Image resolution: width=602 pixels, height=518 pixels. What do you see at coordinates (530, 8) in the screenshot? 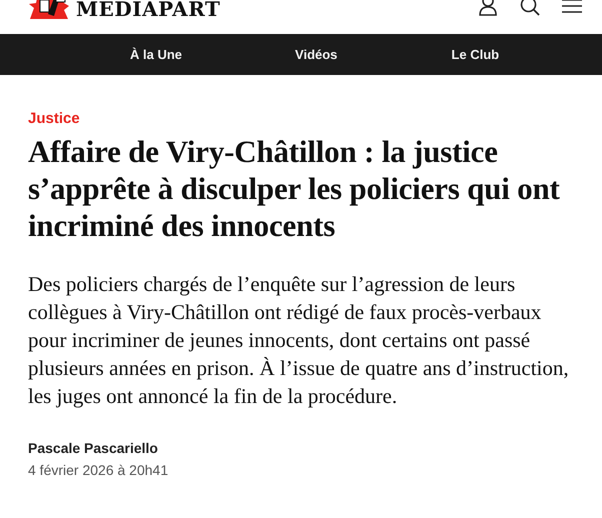
I see `search-icon` at bounding box center [530, 8].